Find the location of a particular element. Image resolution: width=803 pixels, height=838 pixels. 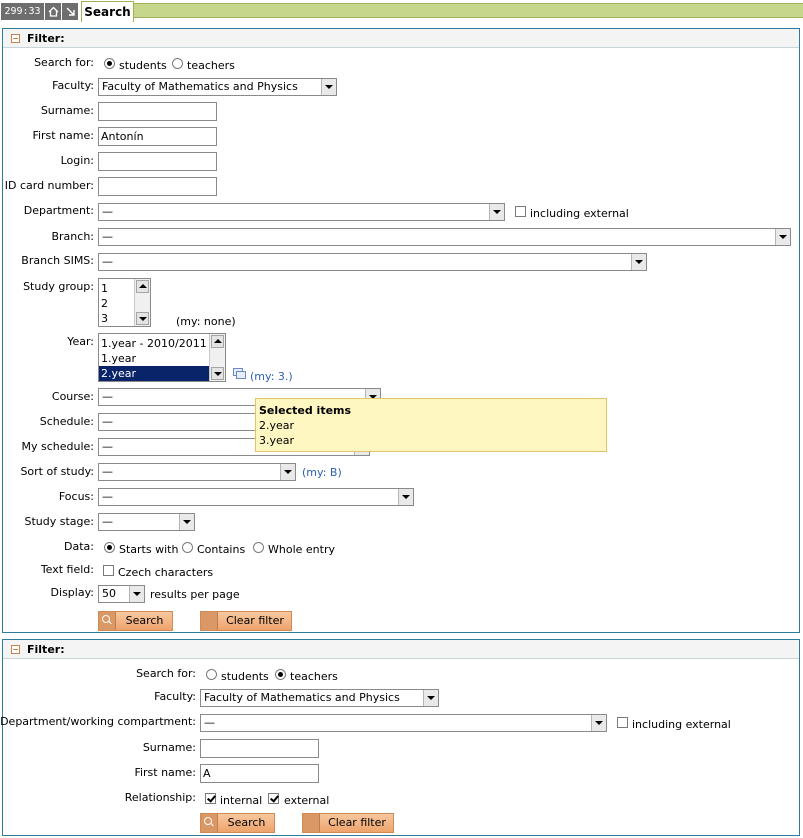

course-value: — is located at coordinates (107, 396).